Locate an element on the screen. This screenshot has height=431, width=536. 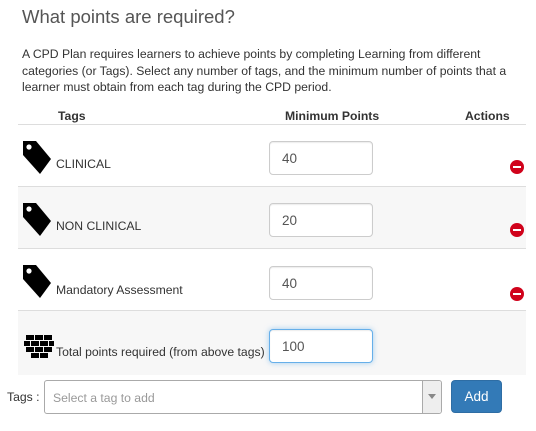
table-row: CLINICAL is located at coordinates (272, 155).